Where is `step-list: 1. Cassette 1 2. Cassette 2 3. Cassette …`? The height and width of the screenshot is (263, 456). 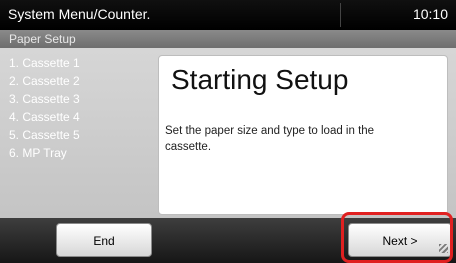 step-list: 1. Cassette 1 2. Cassette 2 3. Cassette … is located at coordinates (80, 108).